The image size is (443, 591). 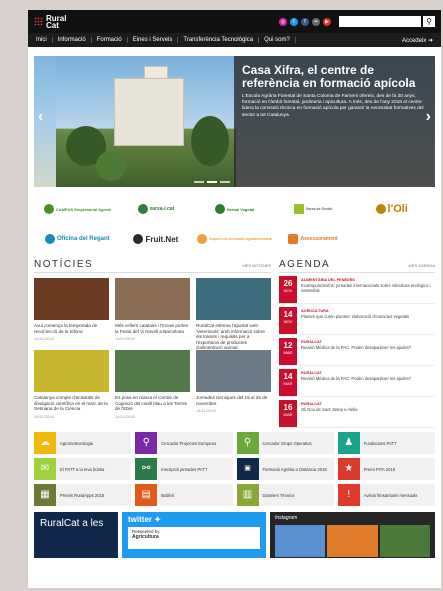 What do you see at coordinates (414, 40) in the screenshot?
I see `access-label: Accedeix` at bounding box center [414, 40].